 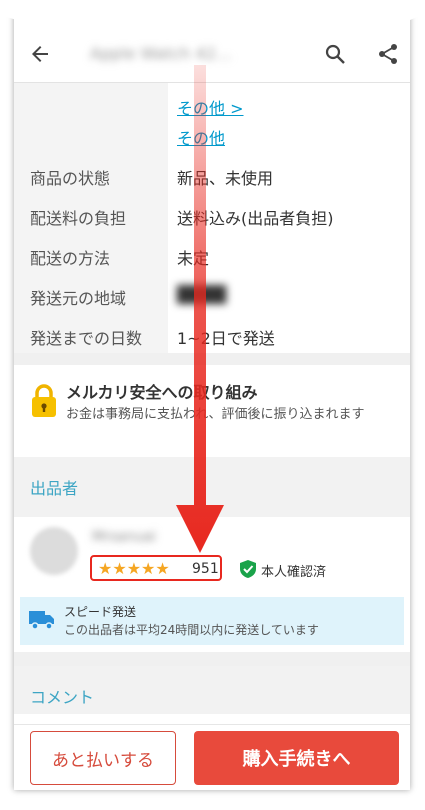 What do you see at coordinates (255, 218) in the screenshot?
I see `detail-value: 送料込み(出品者負担)` at bounding box center [255, 218].